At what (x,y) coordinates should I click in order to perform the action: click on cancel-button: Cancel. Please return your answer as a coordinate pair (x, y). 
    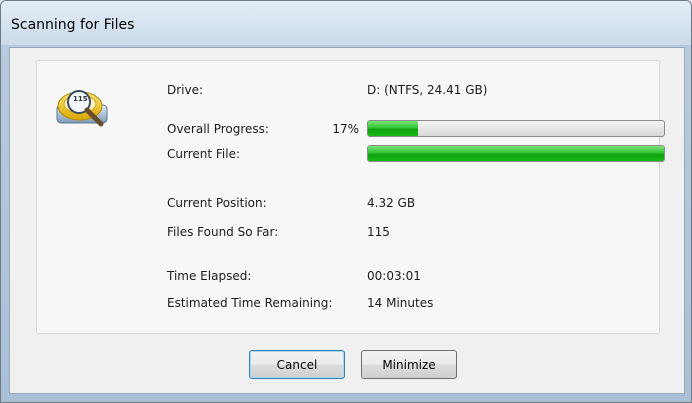
    Looking at the image, I should click on (297, 364).